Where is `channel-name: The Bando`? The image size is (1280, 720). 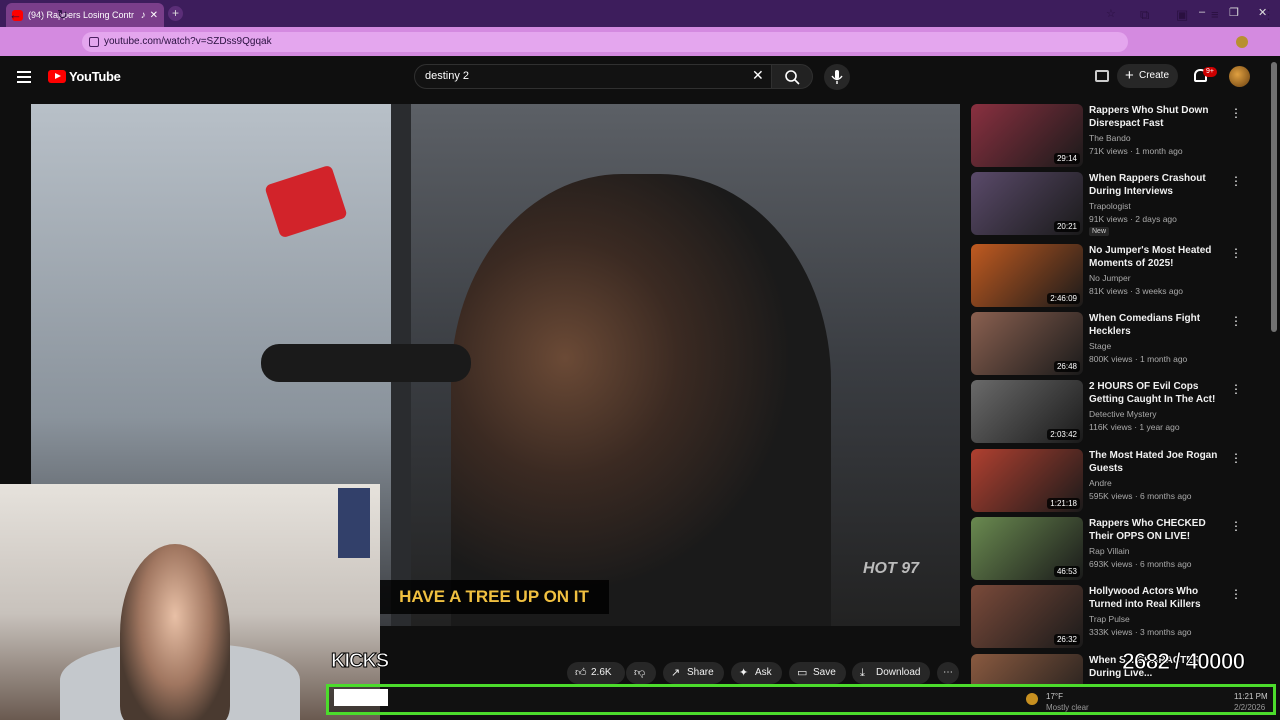 channel-name: The Bando is located at coordinates (1110, 138).